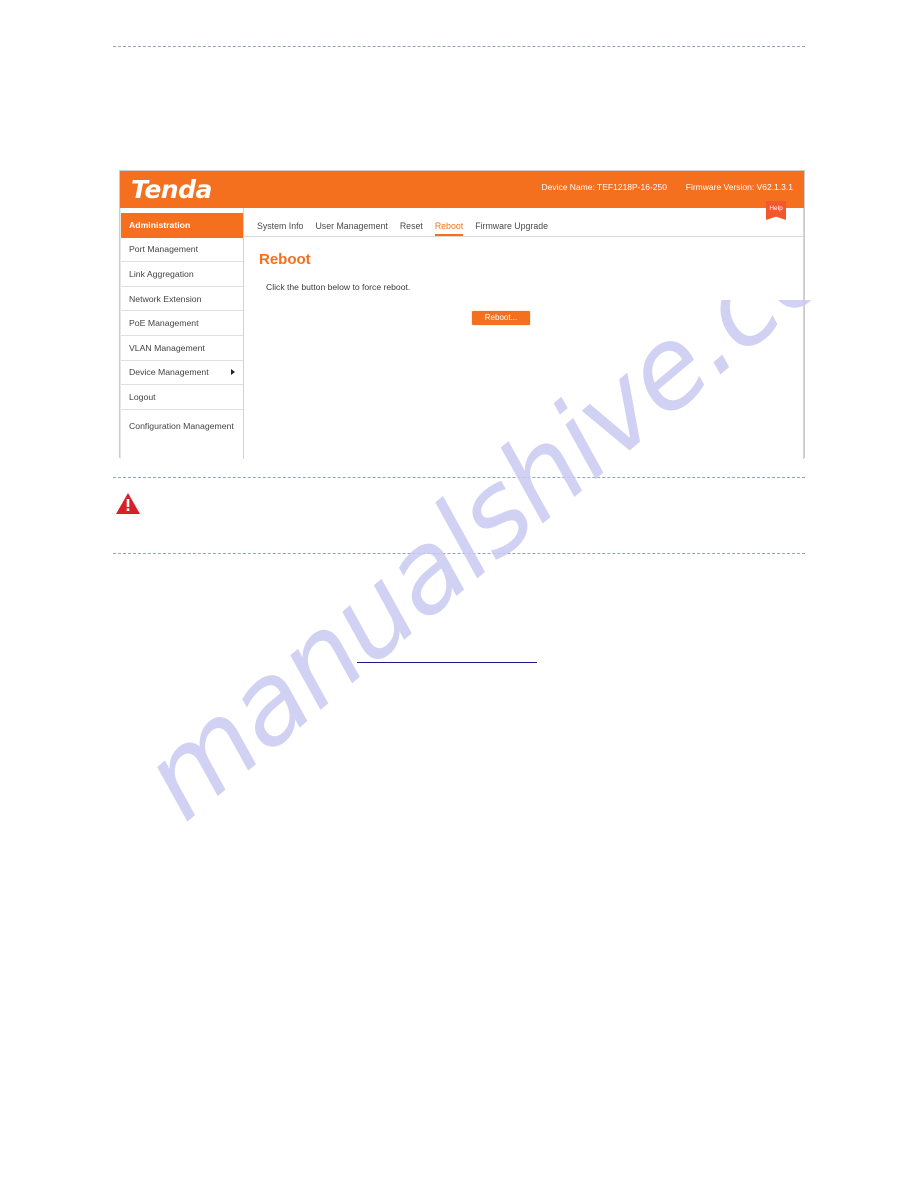 The image size is (918, 1188). I want to click on tab-label: Reset, so click(411, 226).